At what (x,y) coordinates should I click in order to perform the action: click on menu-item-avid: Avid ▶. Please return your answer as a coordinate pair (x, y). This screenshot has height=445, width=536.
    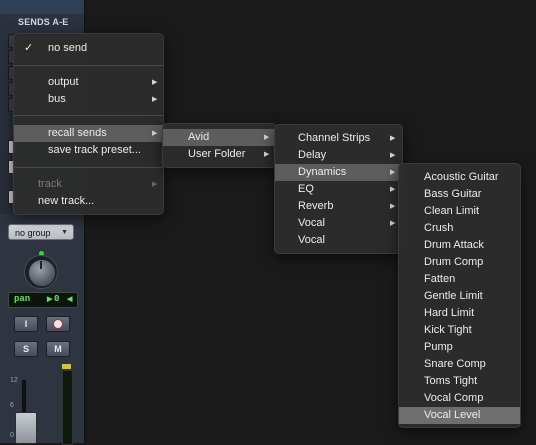
    Looking at the image, I should click on (219, 137).